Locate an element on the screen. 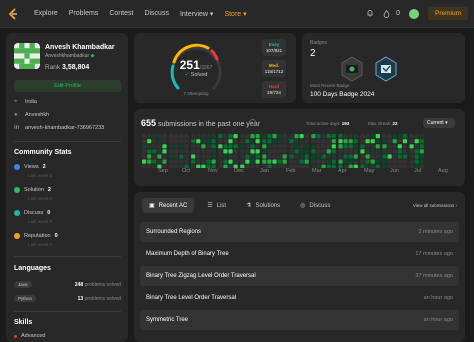  year-select: Current ▾ is located at coordinates (439, 123).